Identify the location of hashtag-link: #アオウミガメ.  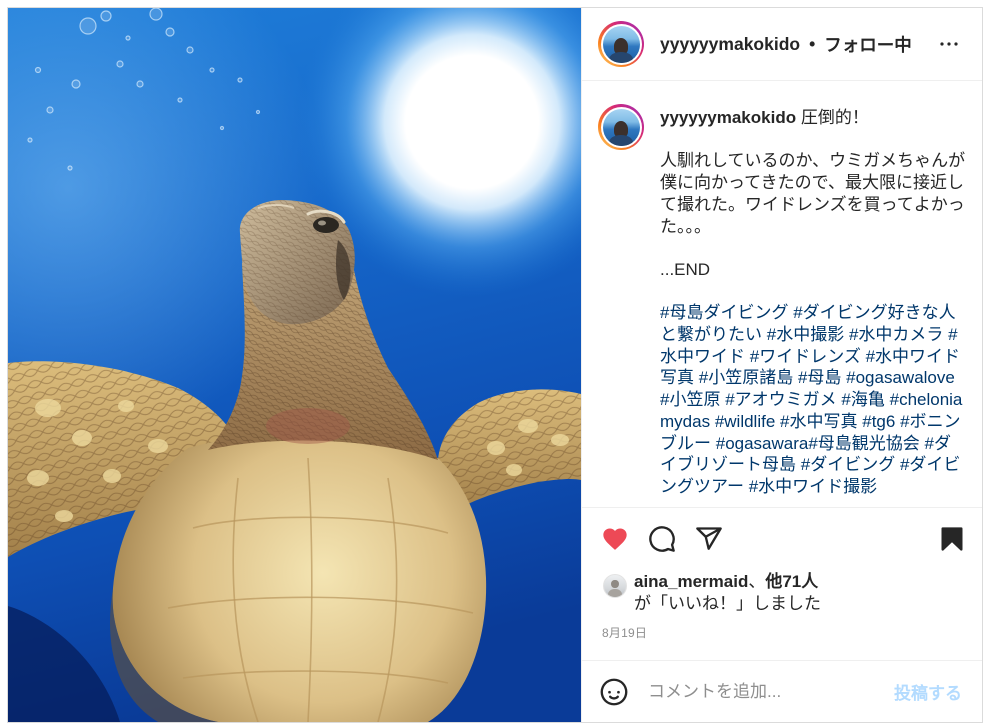
(780, 399).